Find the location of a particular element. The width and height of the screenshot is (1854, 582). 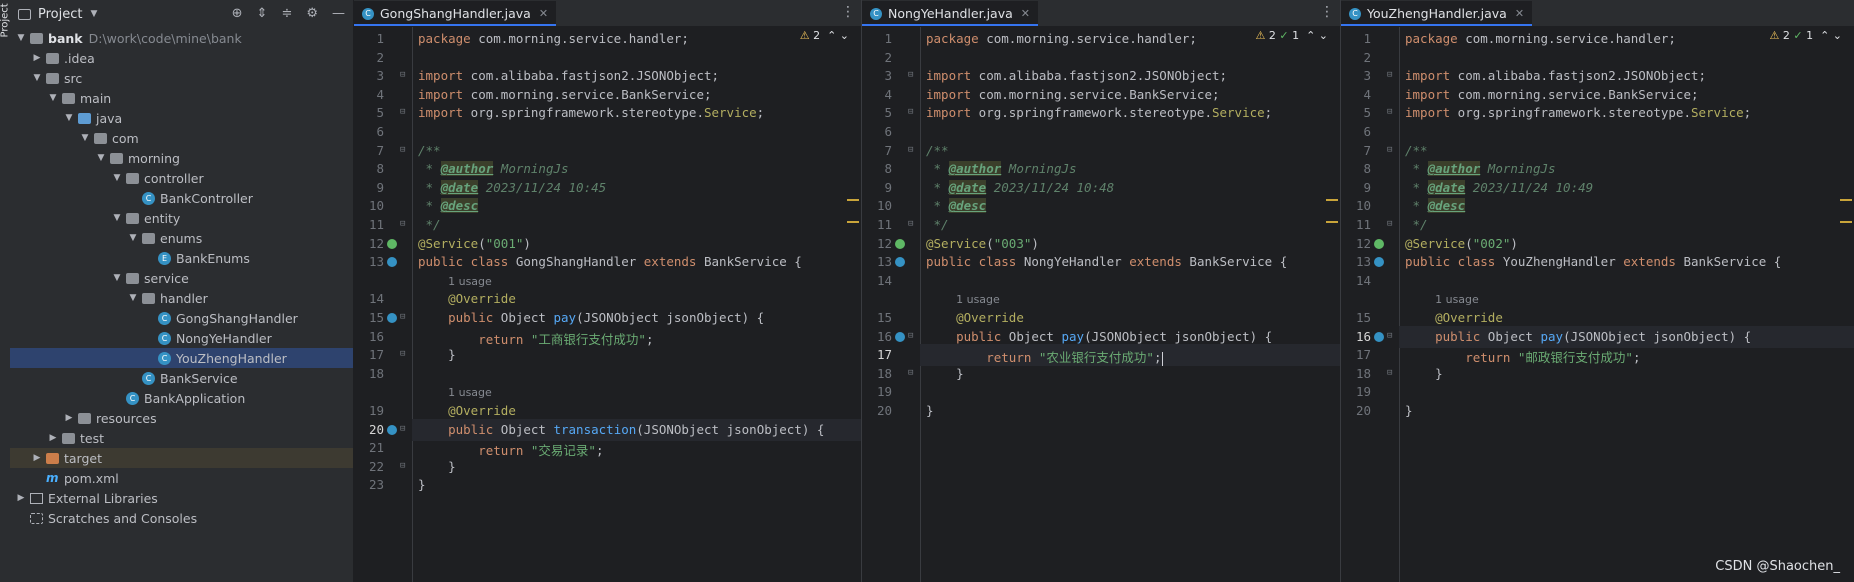

project-tool-label: Project is located at coordinates (5, 20).